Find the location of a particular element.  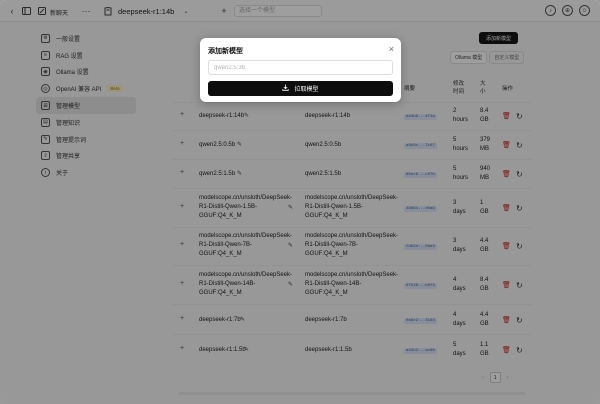

download-icon is located at coordinates (286, 88).